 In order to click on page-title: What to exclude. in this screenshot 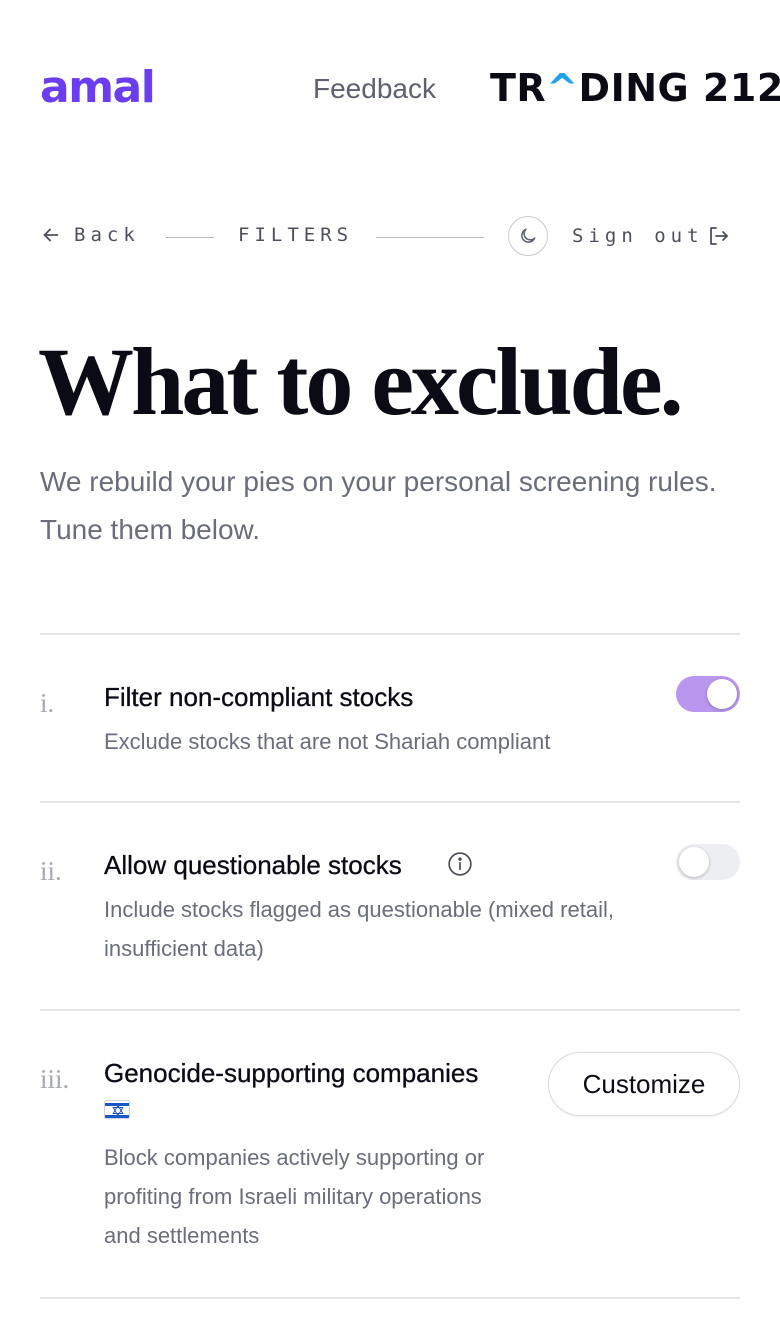, I will do `click(361, 381)`.